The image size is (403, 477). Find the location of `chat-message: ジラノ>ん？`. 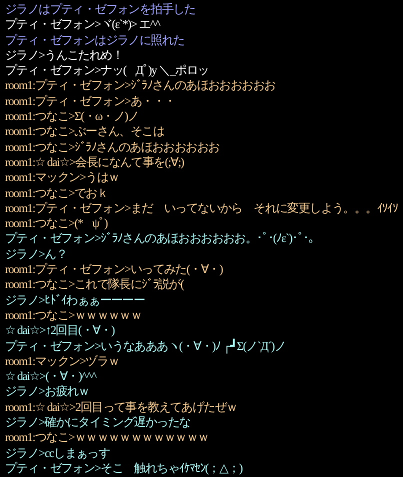

chat-message: ジラノ>ん？ is located at coordinates (36, 254).